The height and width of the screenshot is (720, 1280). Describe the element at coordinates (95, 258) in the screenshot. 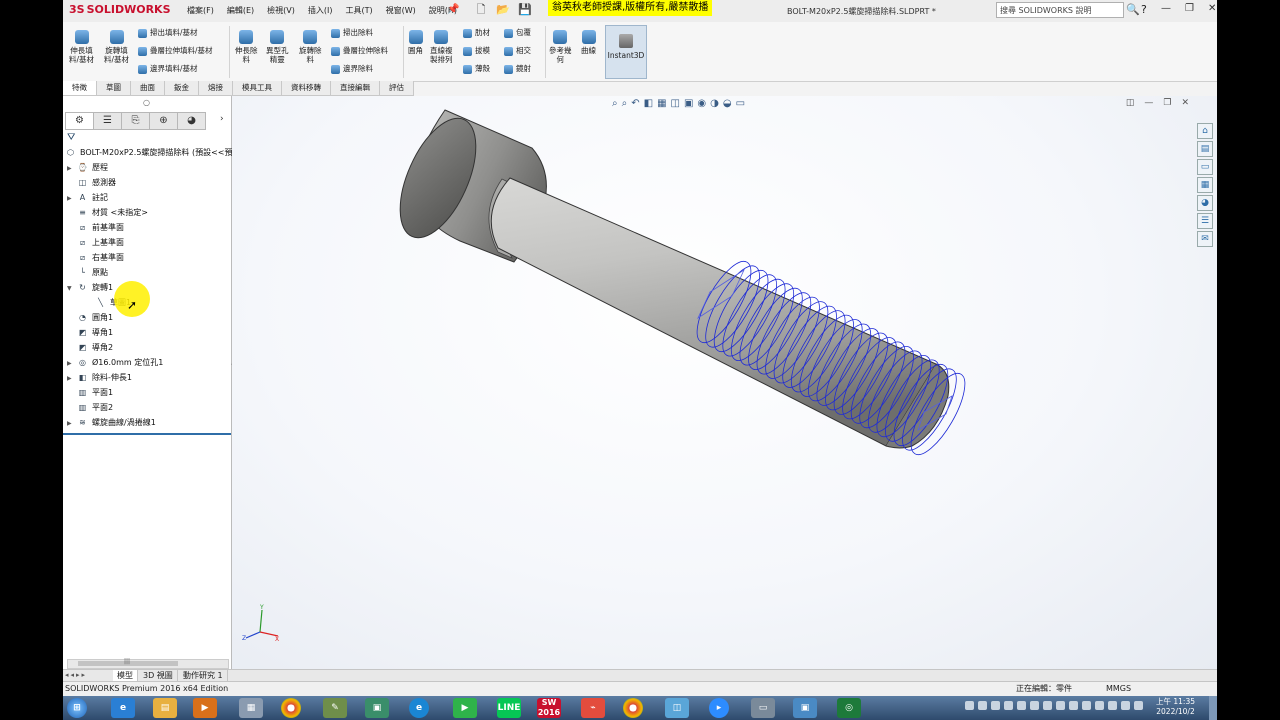

I see `tree-item-right-plane: ⧄ 右基準面` at that location.